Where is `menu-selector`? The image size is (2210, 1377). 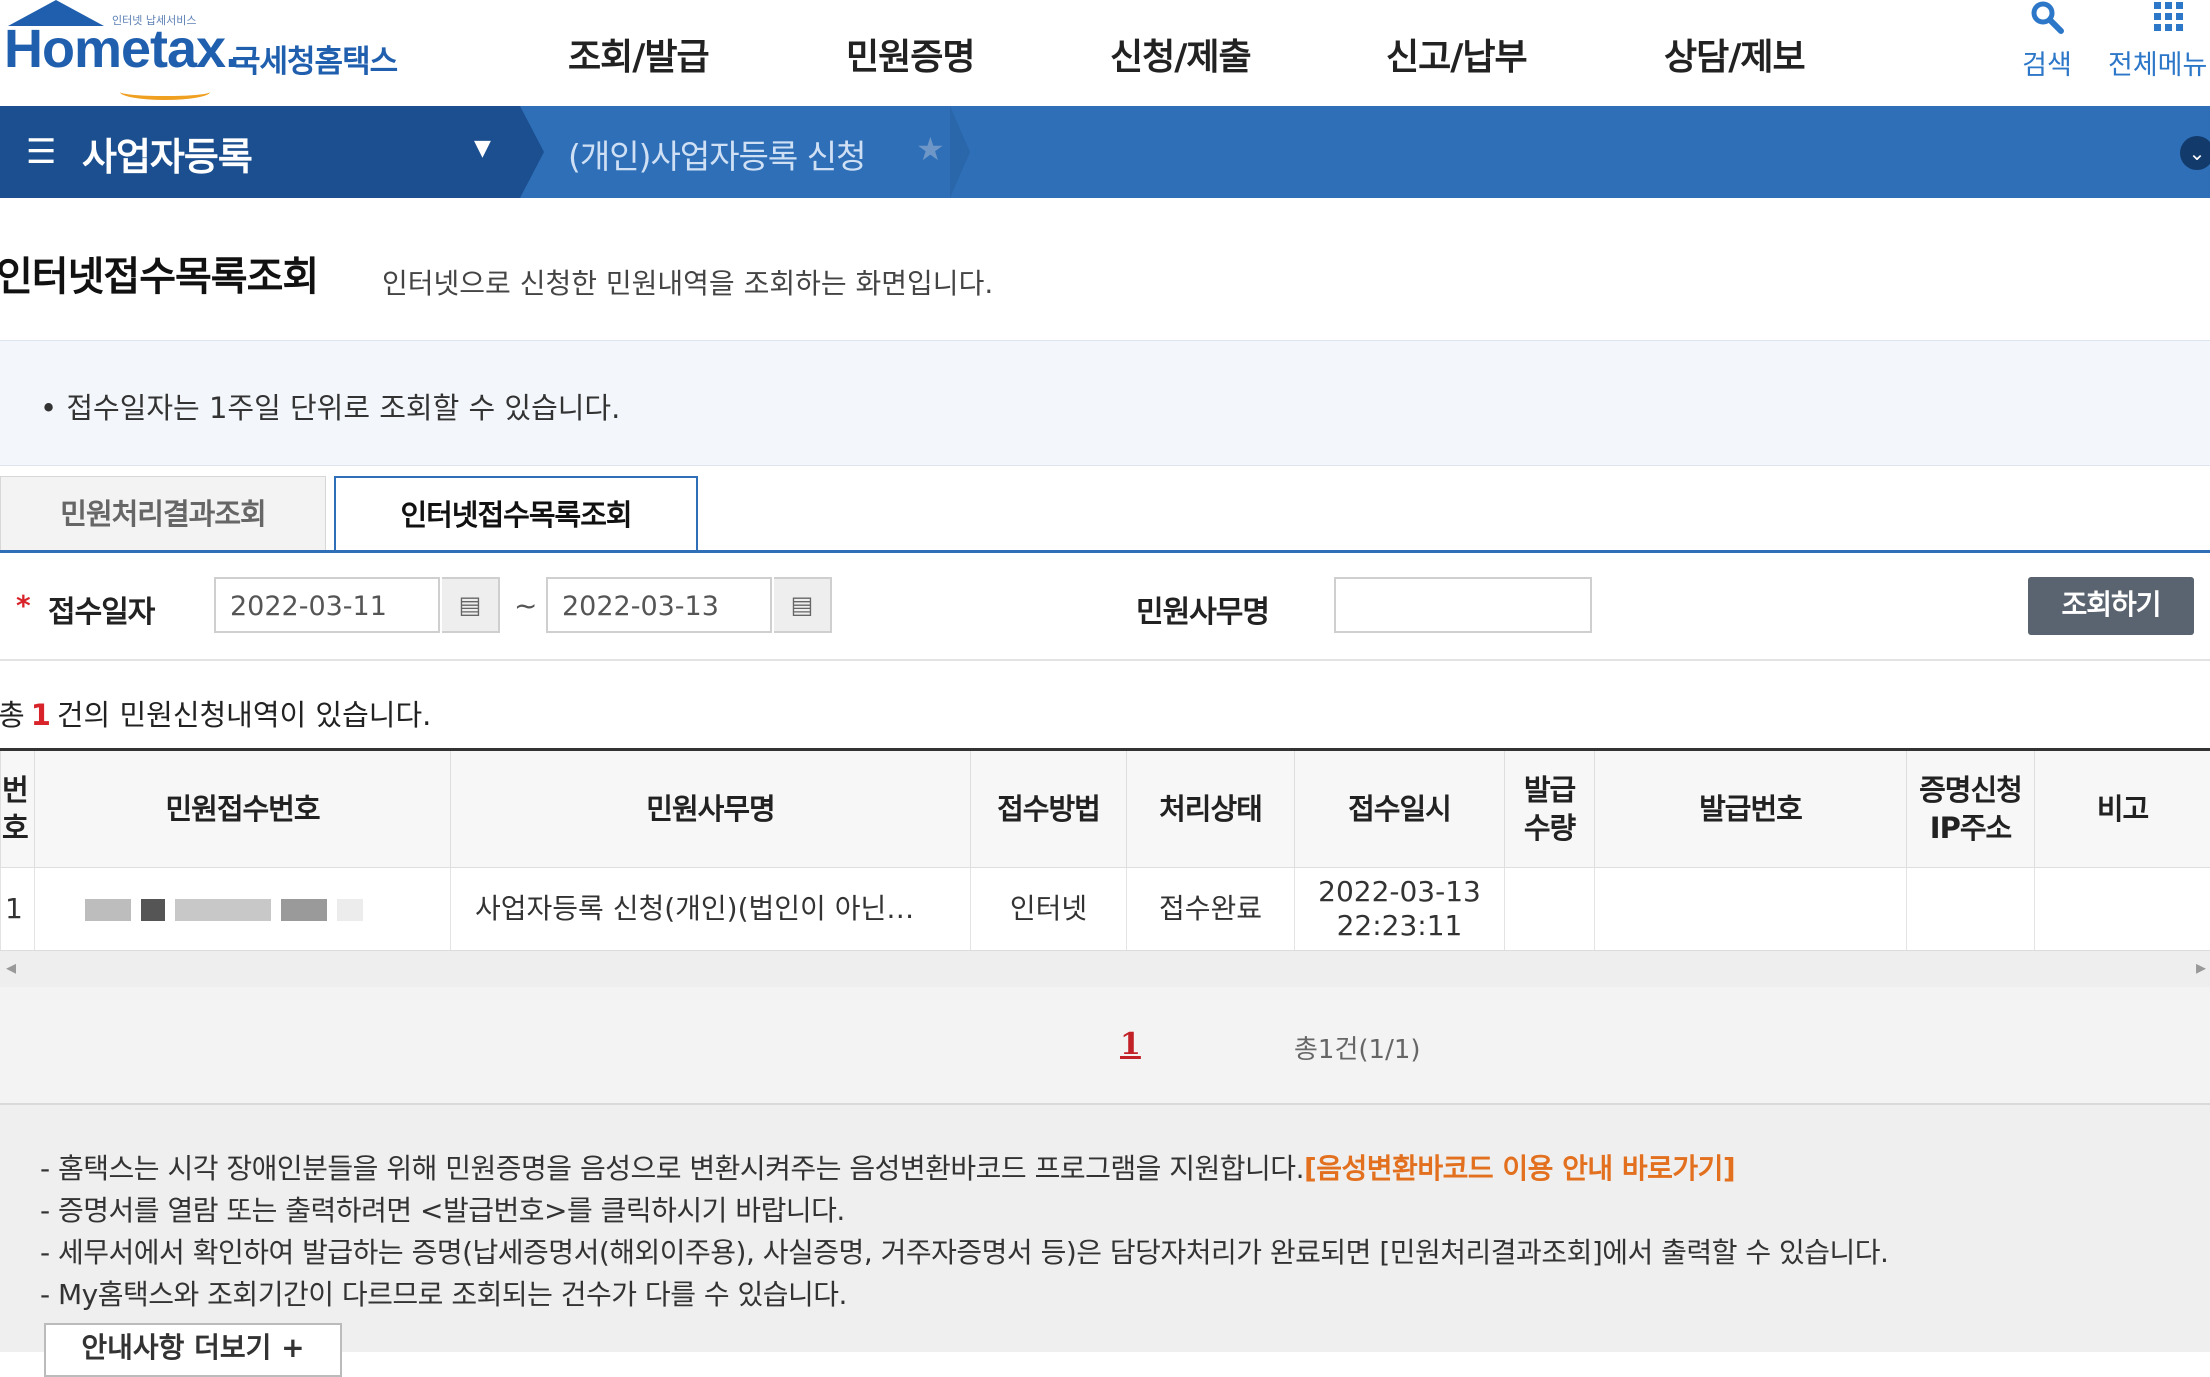 menu-selector is located at coordinates (260, 152).